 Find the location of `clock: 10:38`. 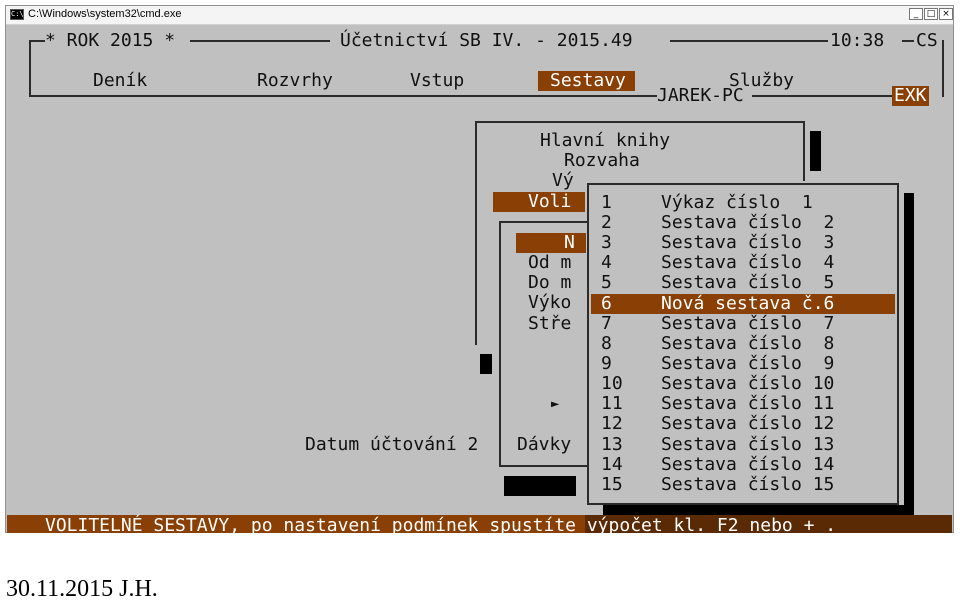

clock: 10:38 is located at coordinates (857, 40).